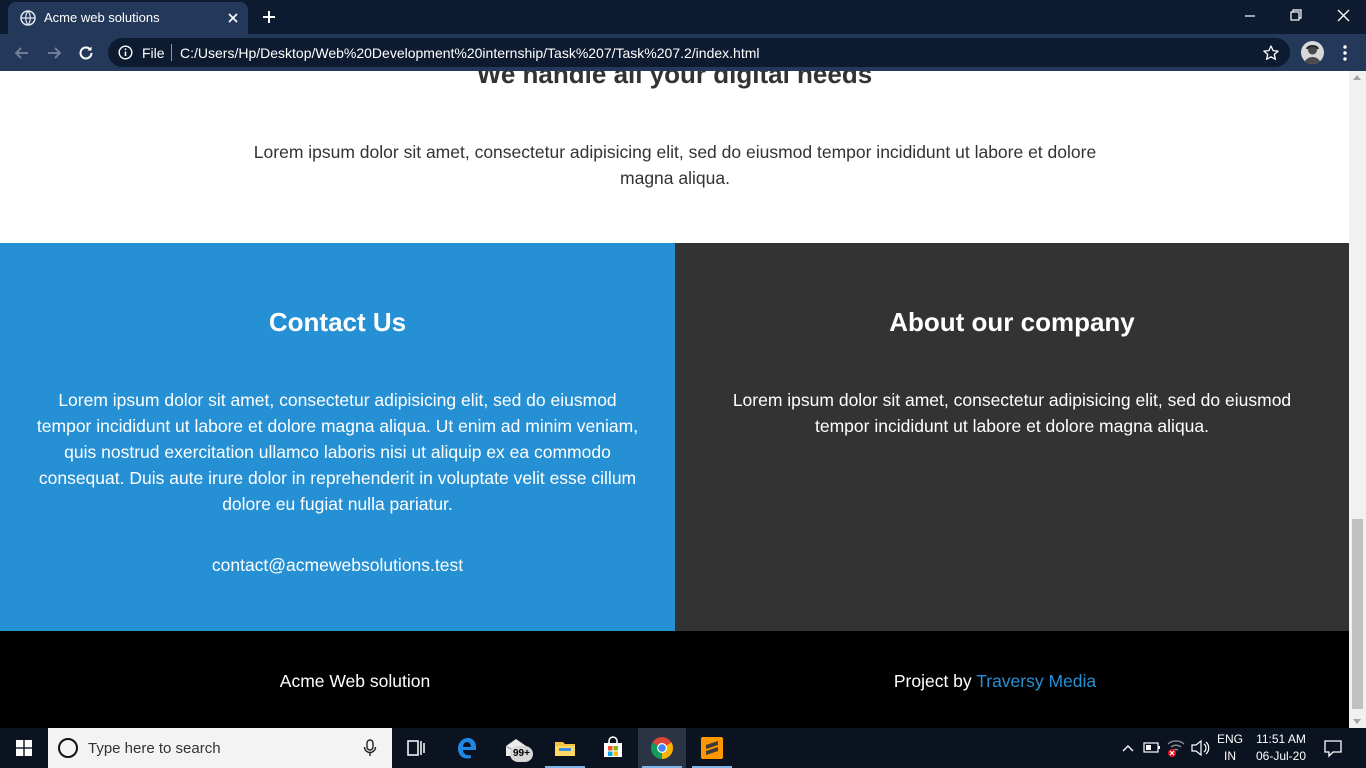  I want to click on globe-icon, so click(28, 18).